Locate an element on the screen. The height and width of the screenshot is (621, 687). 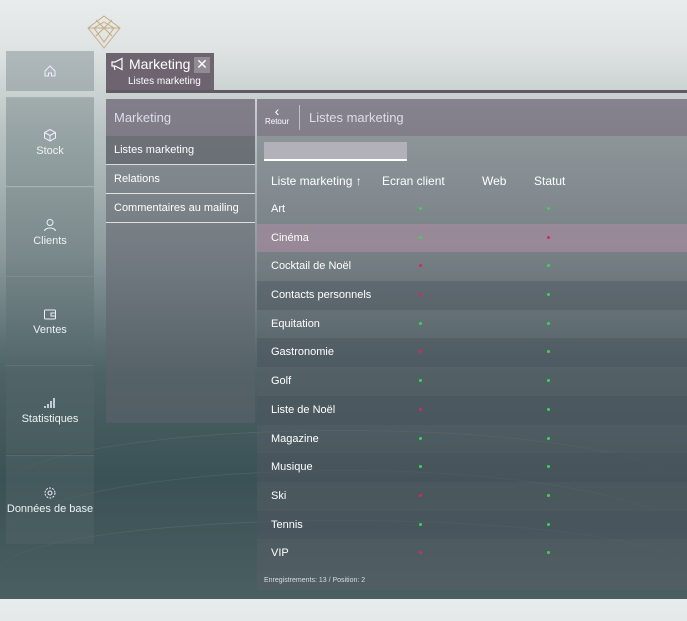
submenu-item-commentaires-mailing: Commentaires au mailing is located at coordinates (180, 208).